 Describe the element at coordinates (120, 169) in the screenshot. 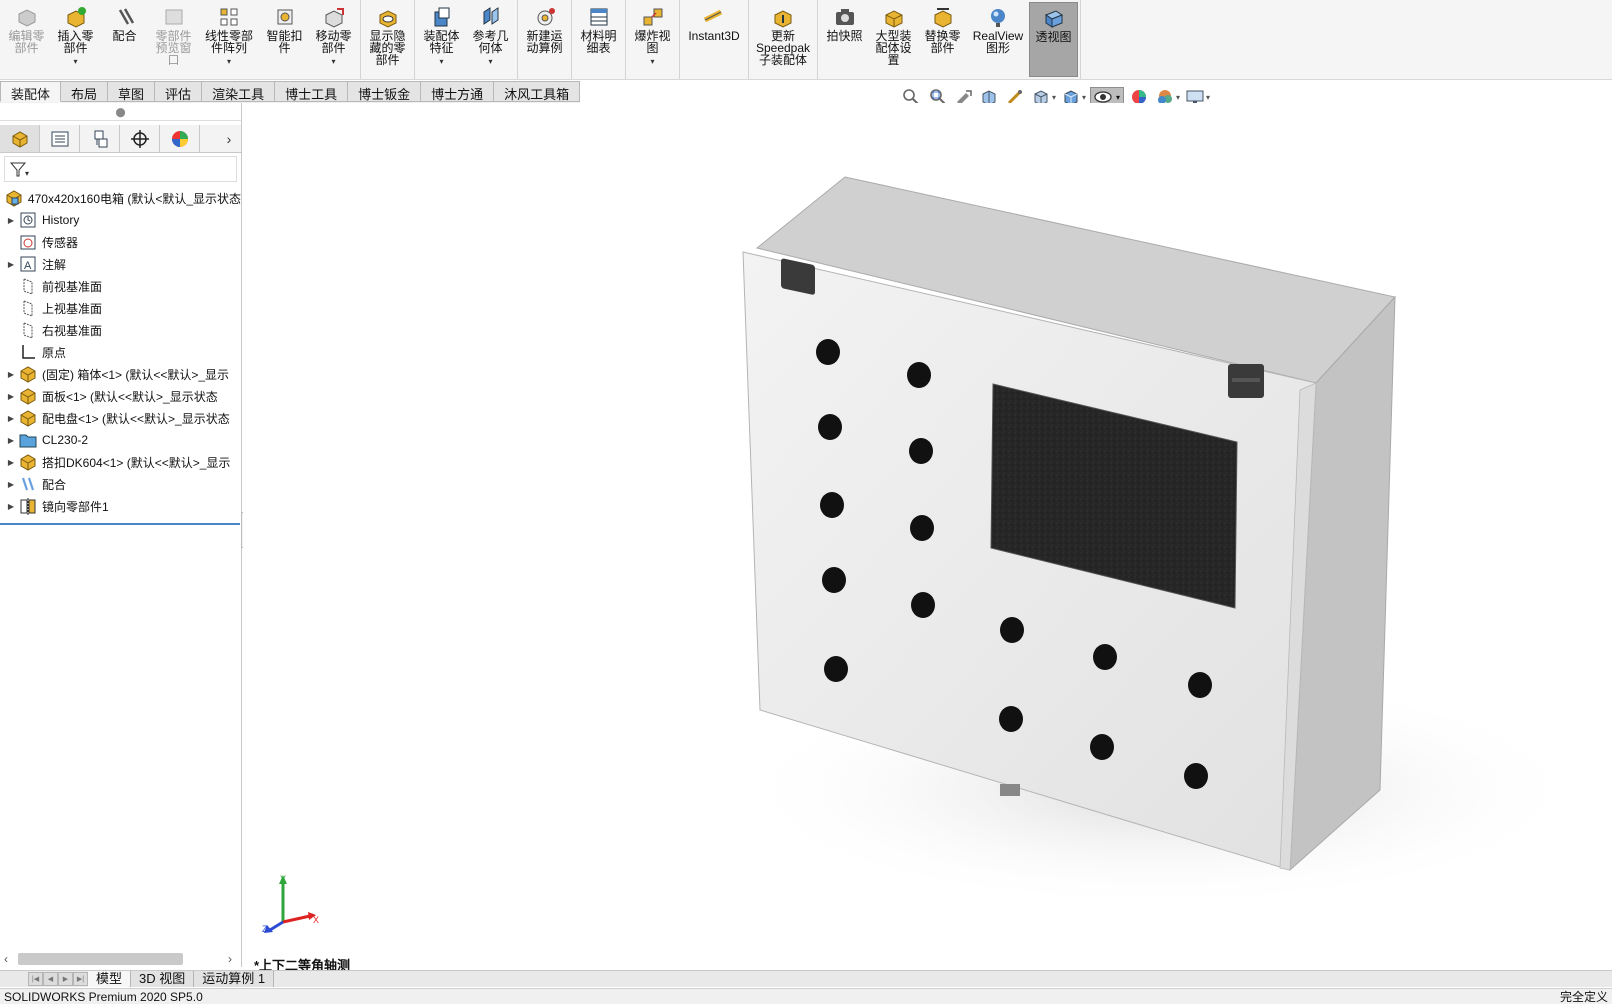

I see `tree-filter: ▾` at that location.